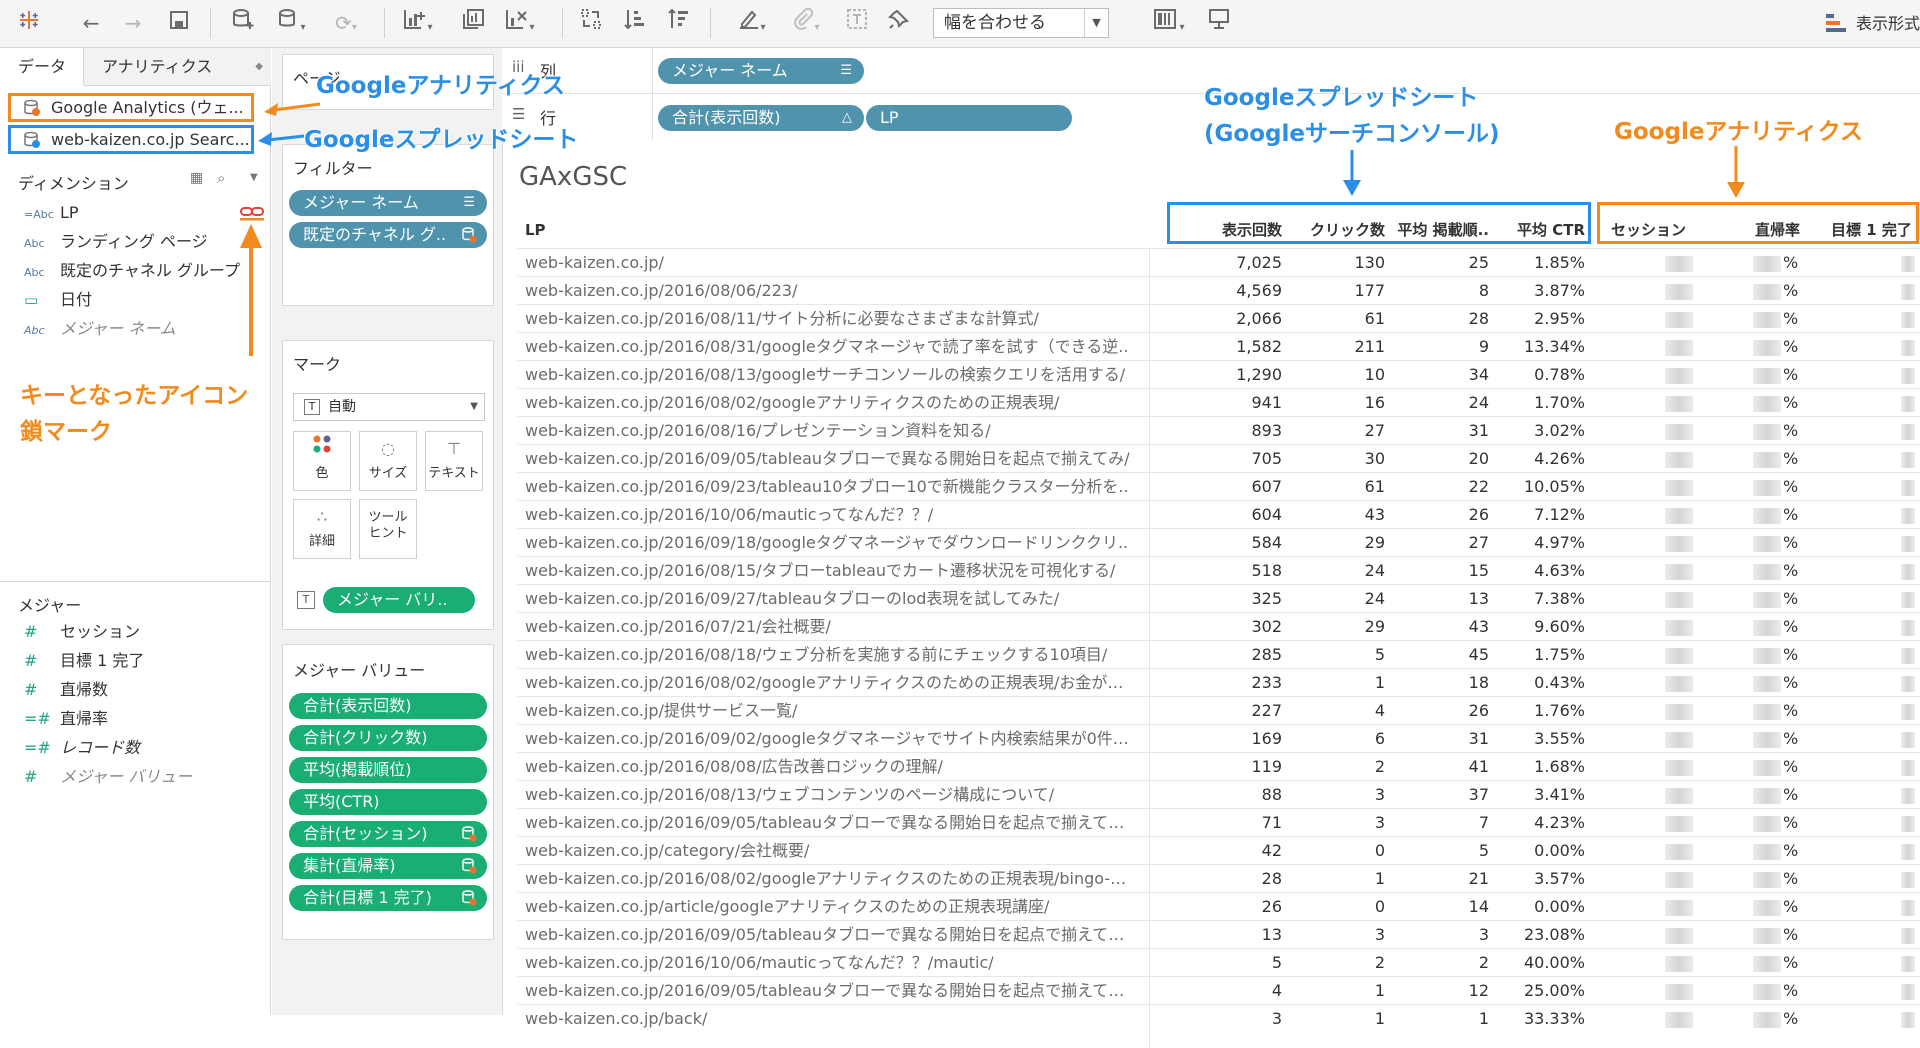 This screenshot has width=1920, height=1048. Describe the element at coordinates (73, 183) in the screenshot. I see `dimensions-title: ディメンション` at that location.